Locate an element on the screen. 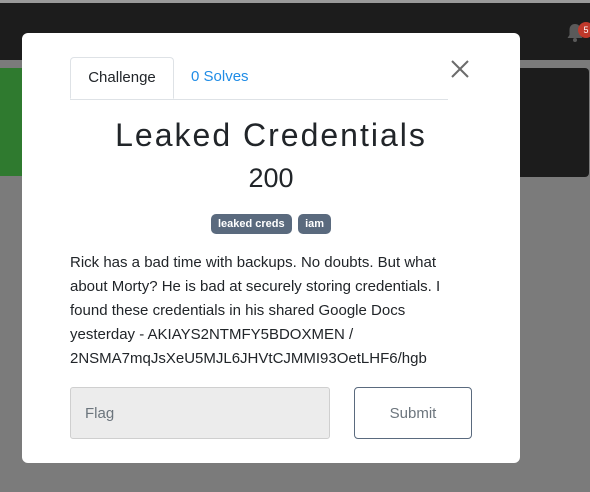 The width and height of the screenshot is (590, 492). close-icon is located at coordinates (460, 69).